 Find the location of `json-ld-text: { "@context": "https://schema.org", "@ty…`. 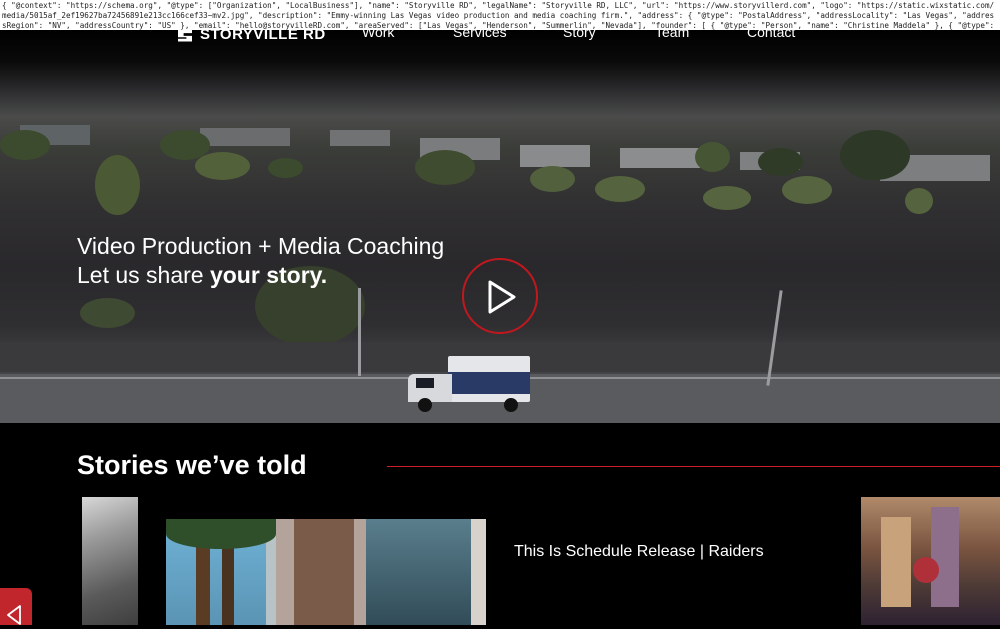

json-ld-text: { "@context": "https://schema.org", "@ty… is located at coordinates (500, 15).